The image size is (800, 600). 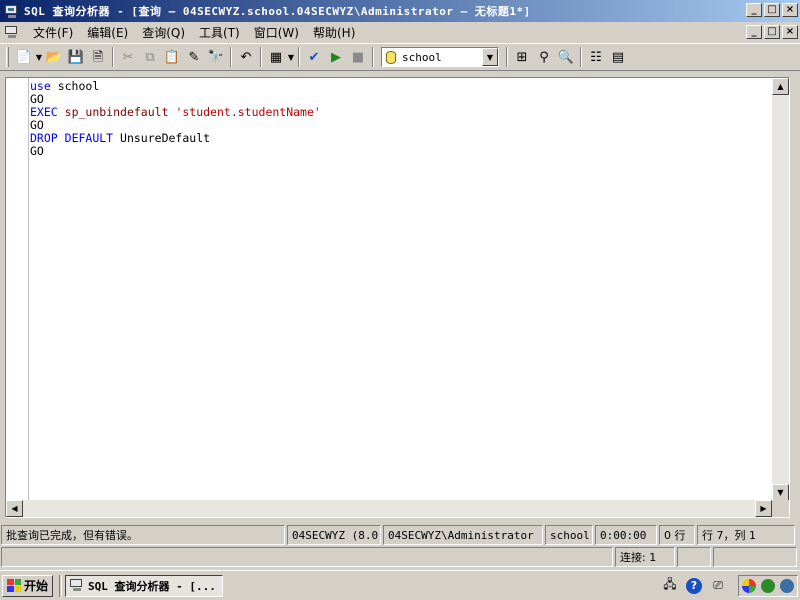 I want to click on menu-tools: 工具(T), so click(x=219, y=32).